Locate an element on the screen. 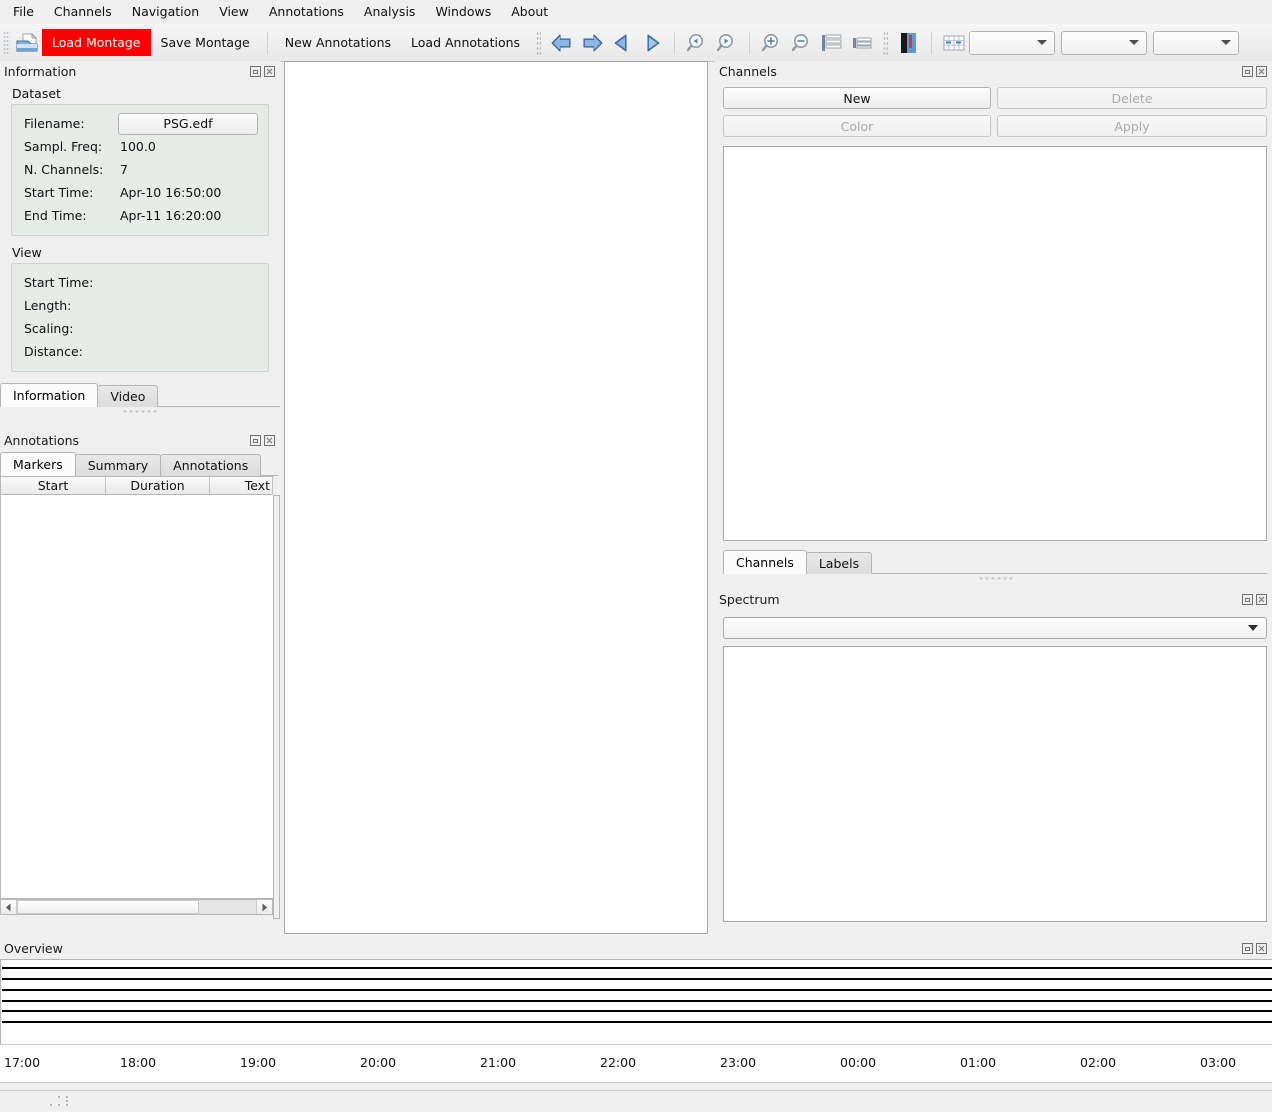 The height and width of the screenshot is (1112, 1272). menu-item-view: View is located at coordinates (234, 12).